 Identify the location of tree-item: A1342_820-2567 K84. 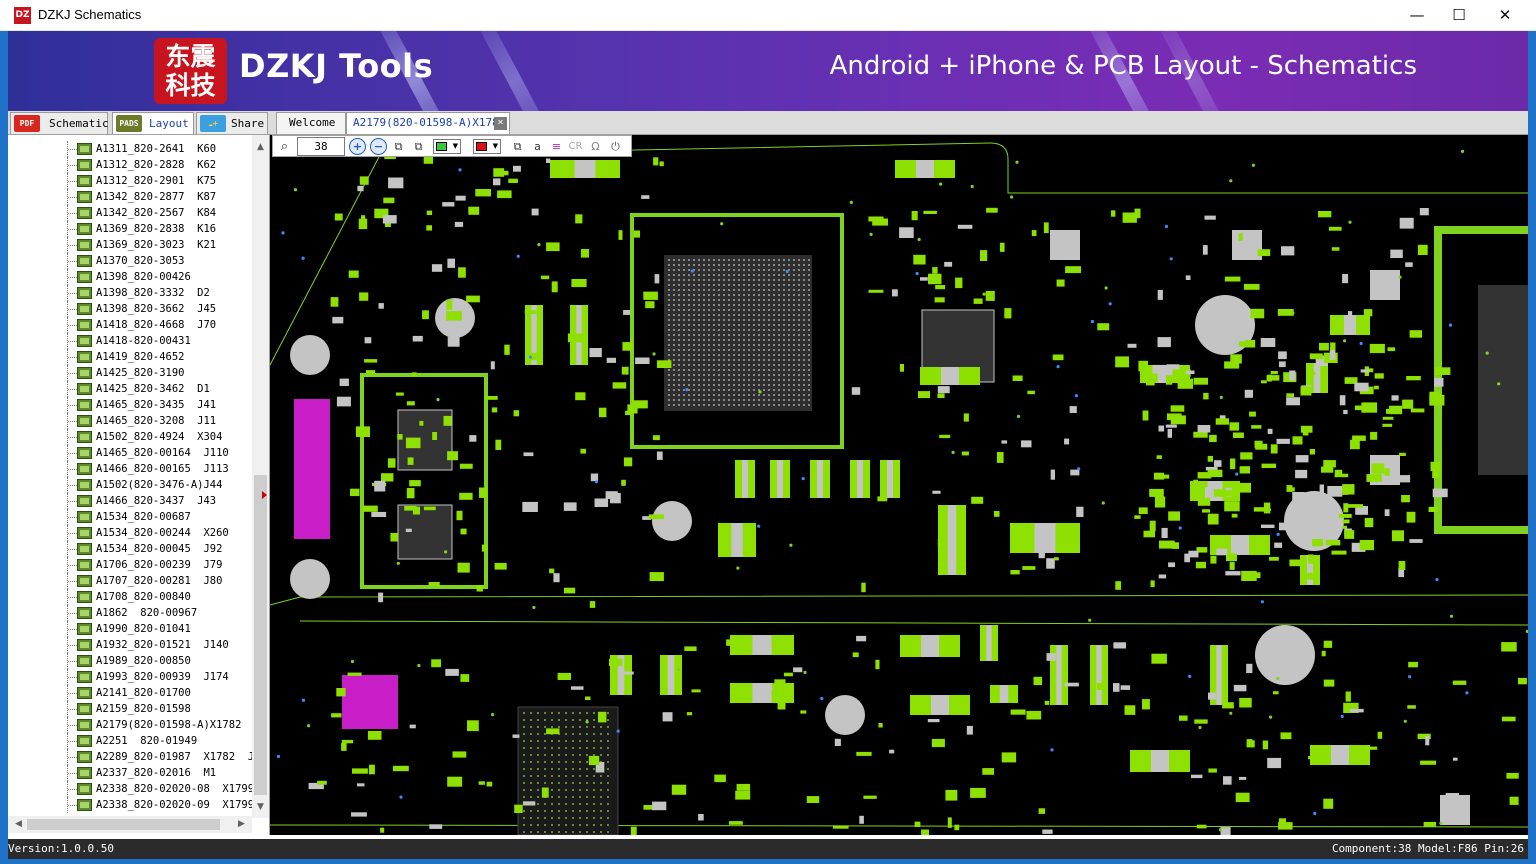
(130, 213).